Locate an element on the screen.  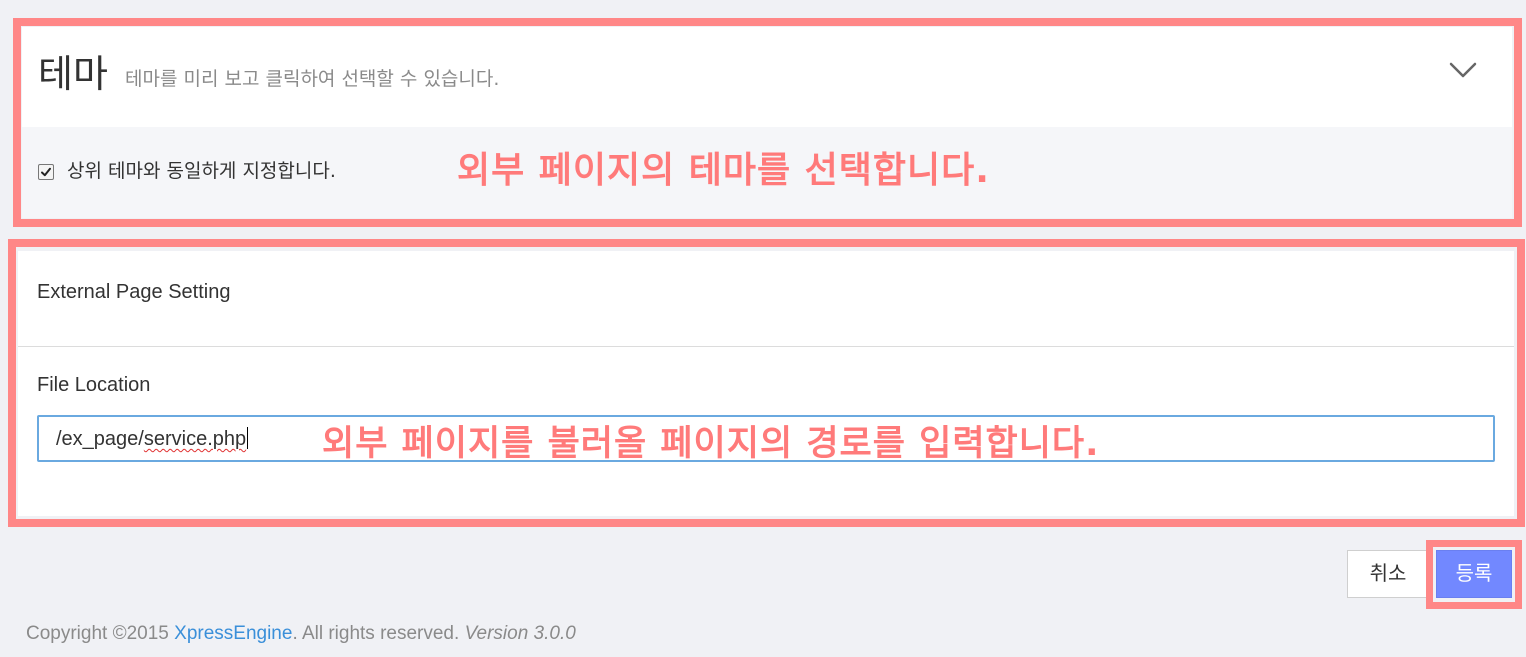
chevron-down-icon is located at coordinates (1463, 70).